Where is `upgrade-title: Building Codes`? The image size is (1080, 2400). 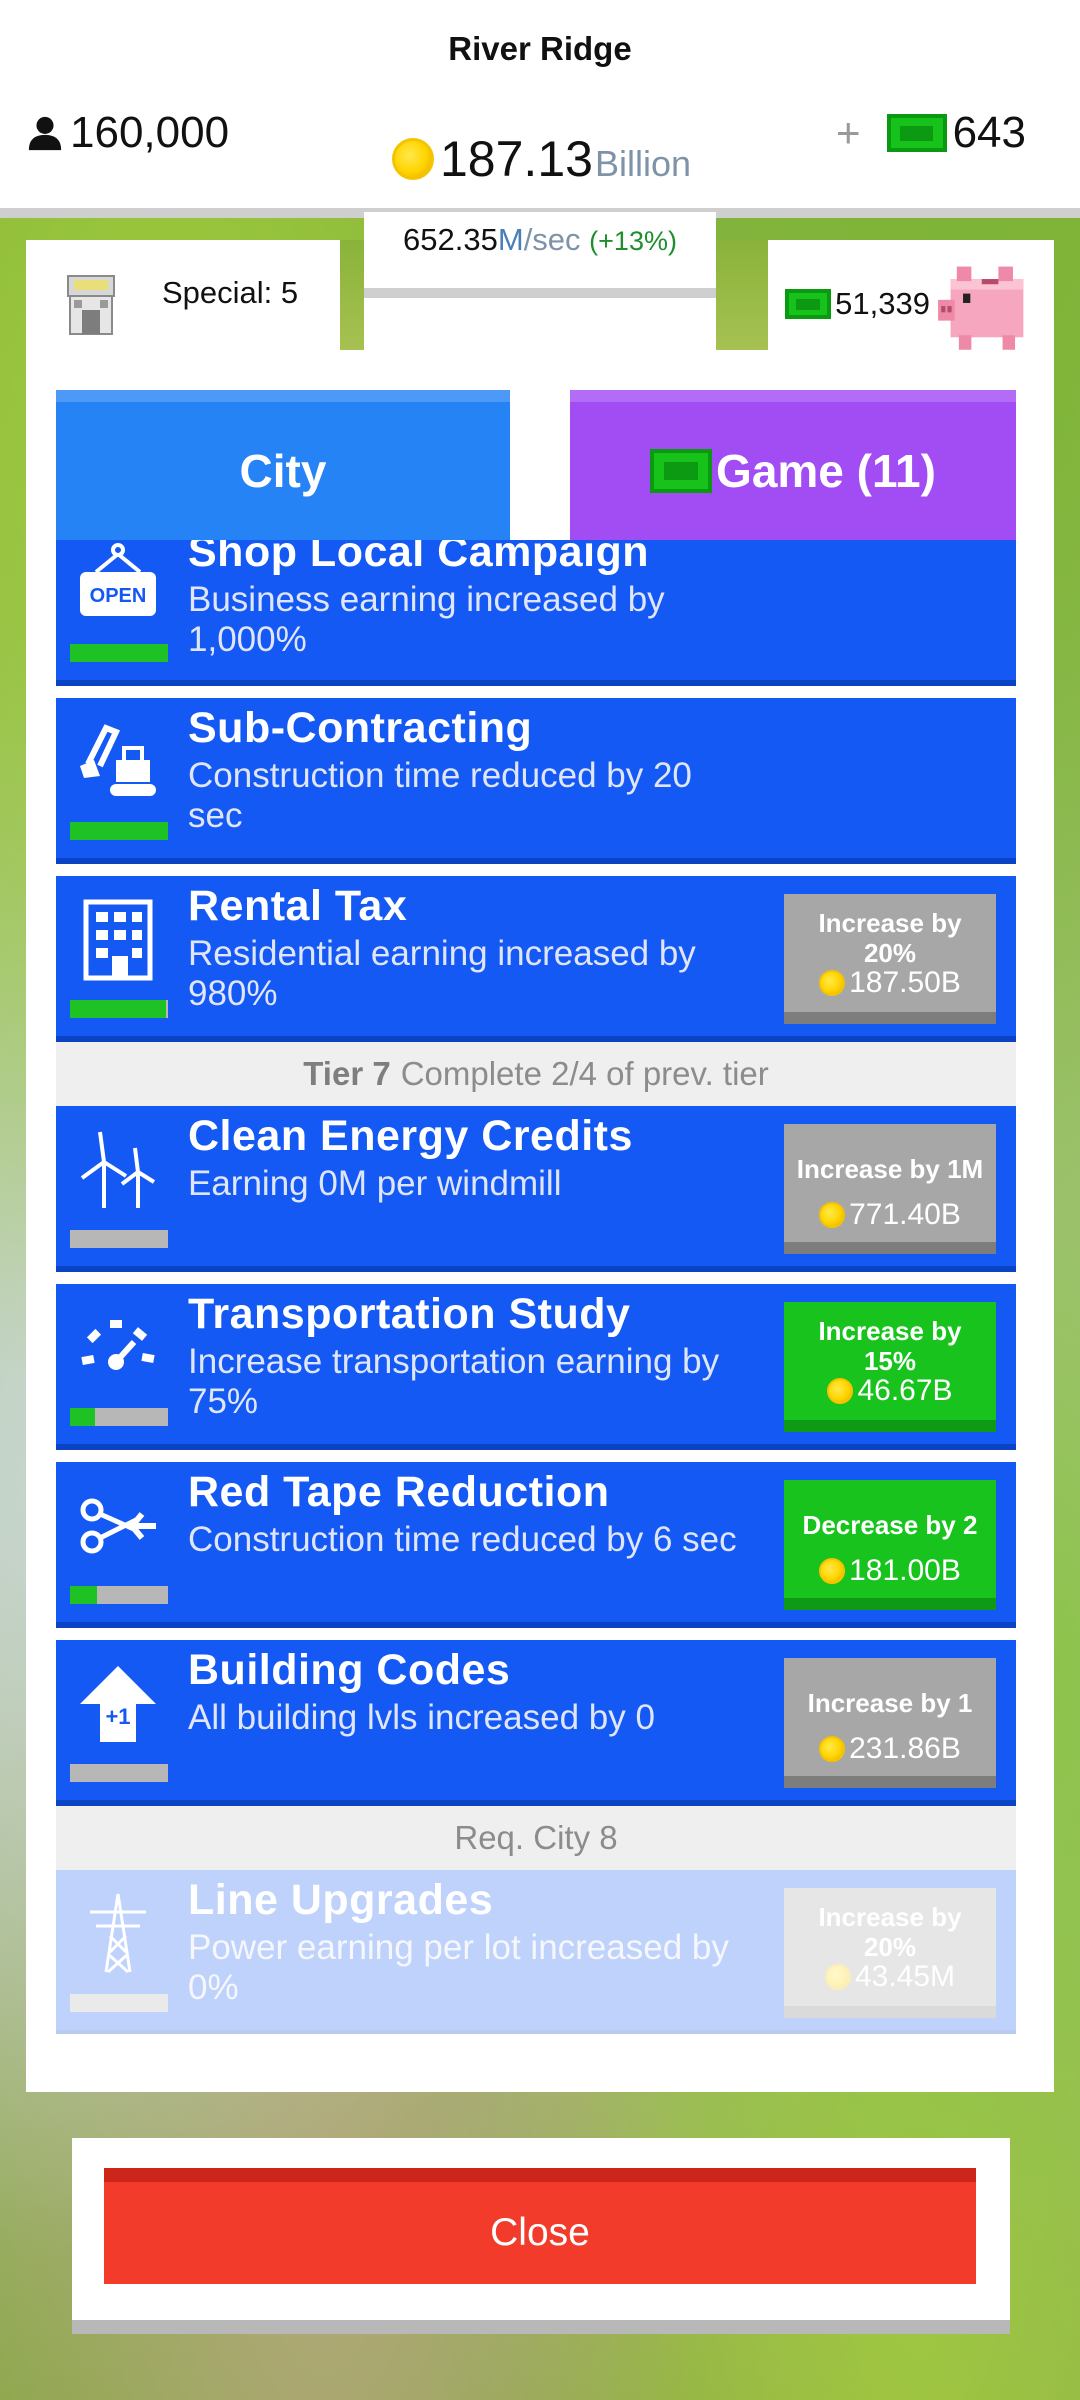 upgrade-title: Building Codes is located at coordinates (349, 1670).